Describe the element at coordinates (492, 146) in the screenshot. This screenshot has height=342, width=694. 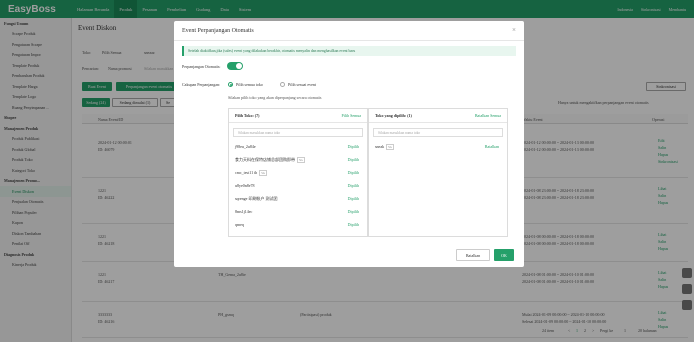
I see `deselect-shop-link: Batalkan` at that location.